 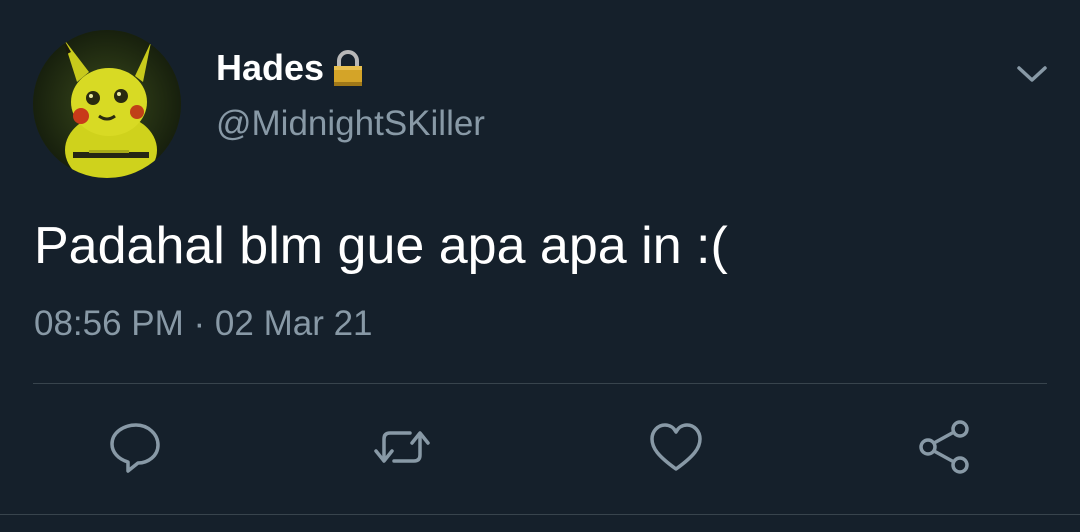 I want to click on bottom-divider, so click(x=540, y=514).